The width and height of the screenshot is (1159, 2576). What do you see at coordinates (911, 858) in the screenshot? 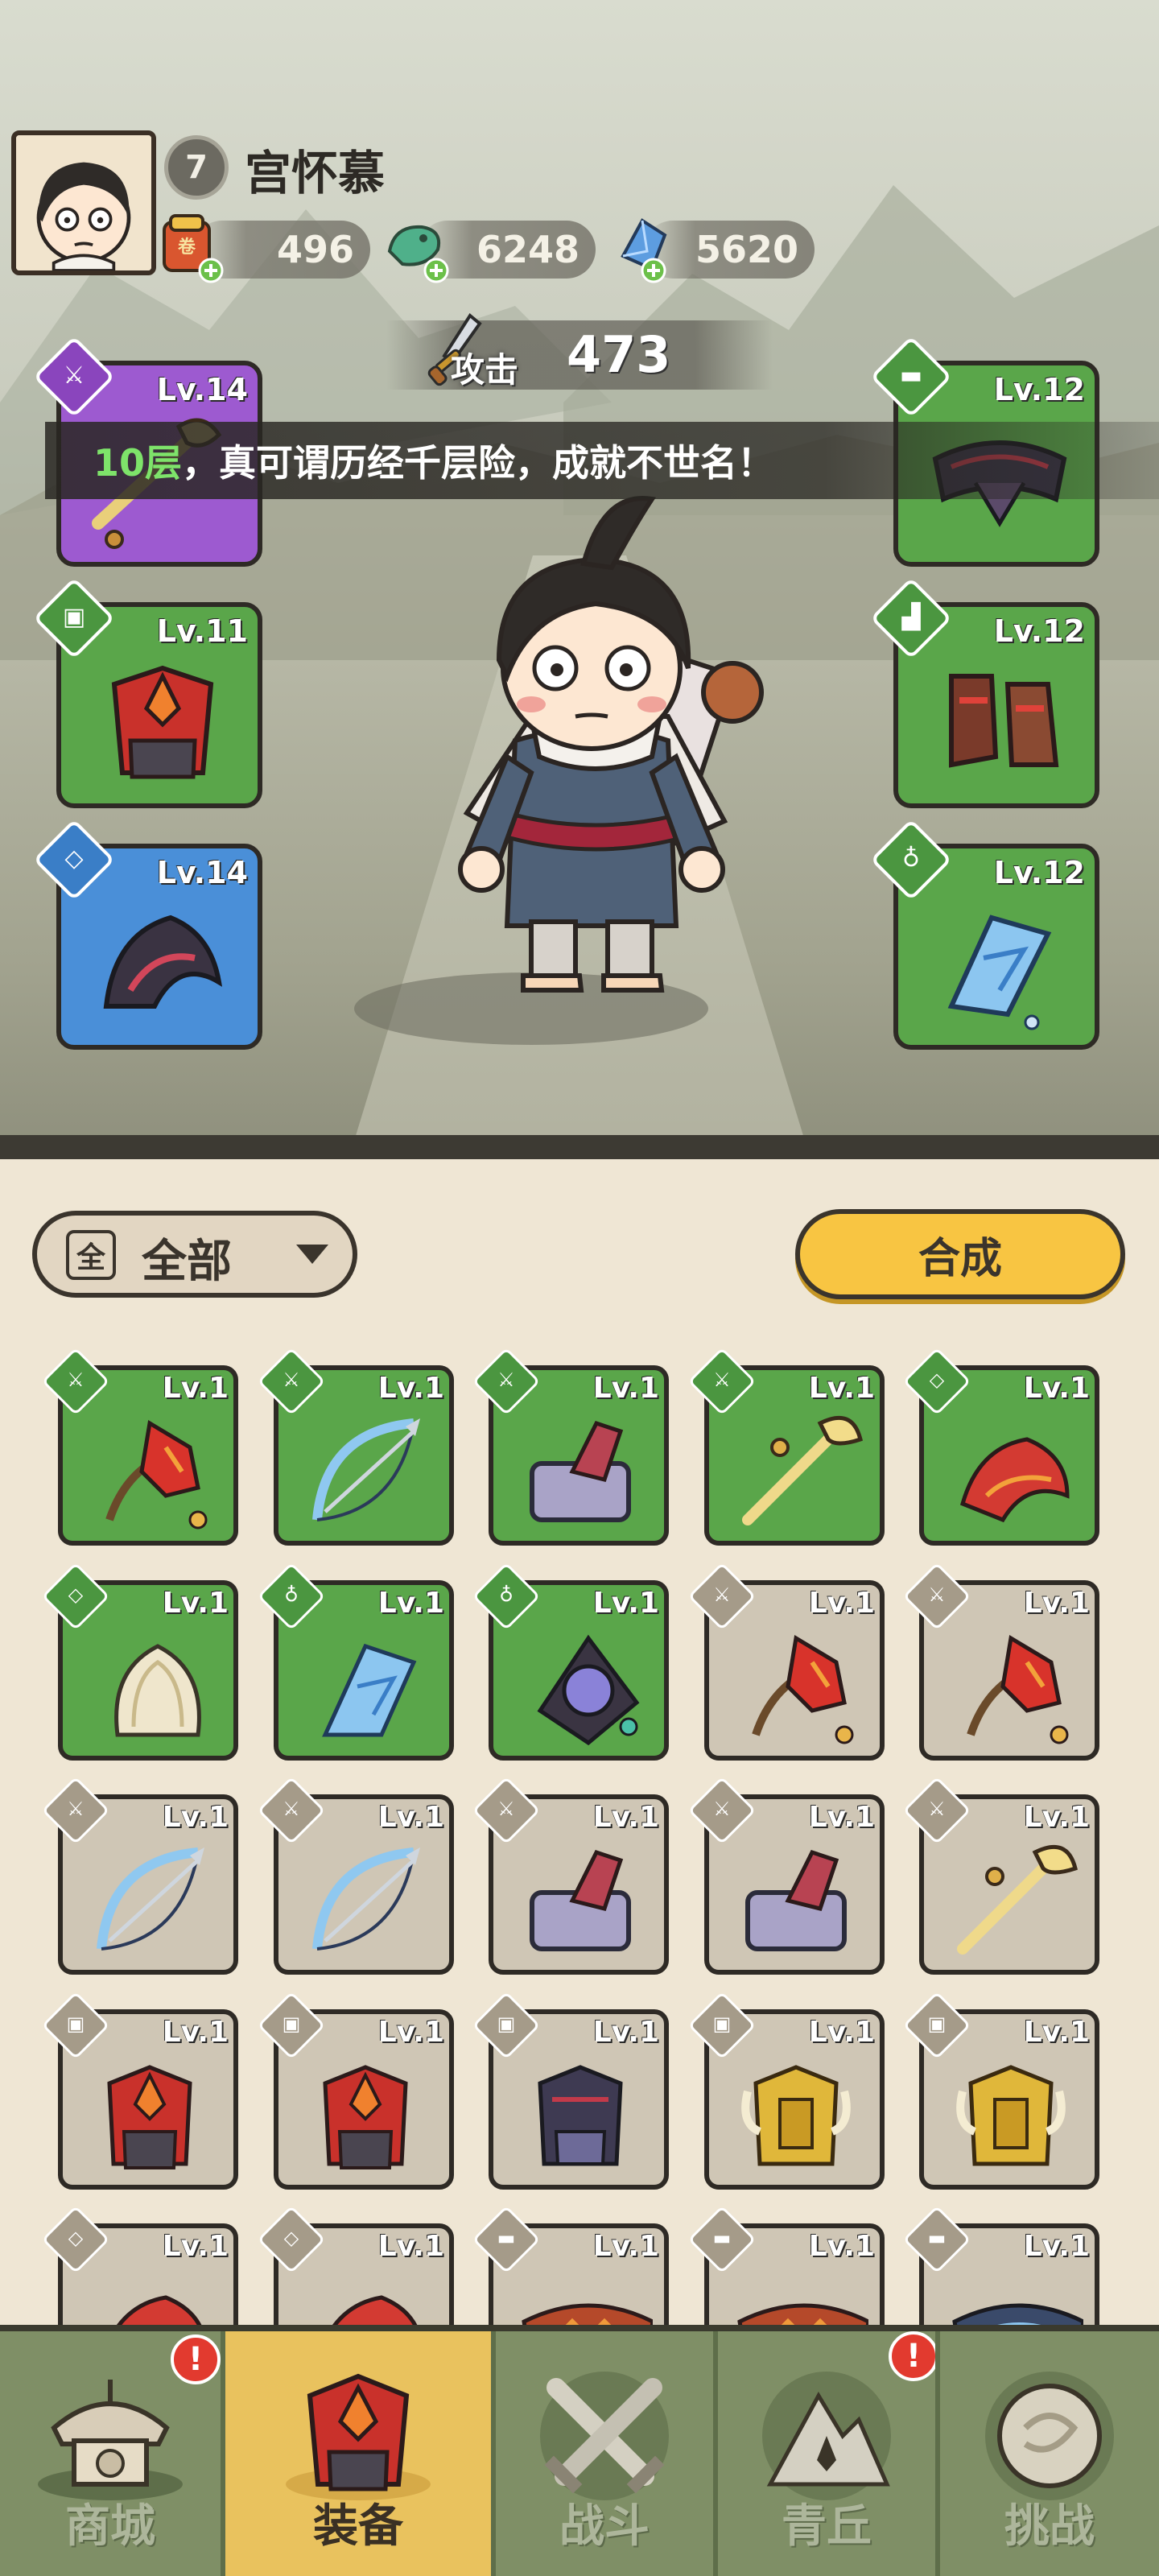
I see `pendant-glyph-icon: ♁` at bounding box center [911, 858].